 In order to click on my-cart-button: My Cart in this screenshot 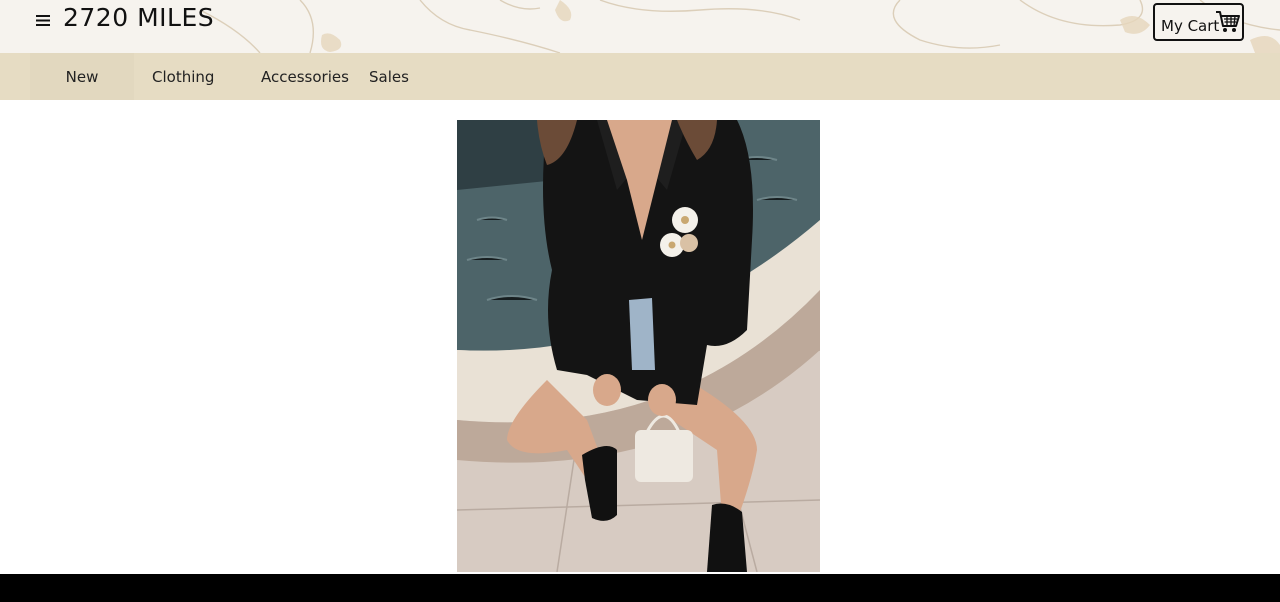, I will do `click(1198, 22)`.